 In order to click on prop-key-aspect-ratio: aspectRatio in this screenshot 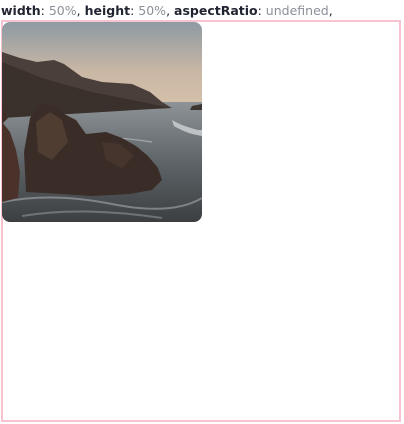, I will do `click(216, 10)`.